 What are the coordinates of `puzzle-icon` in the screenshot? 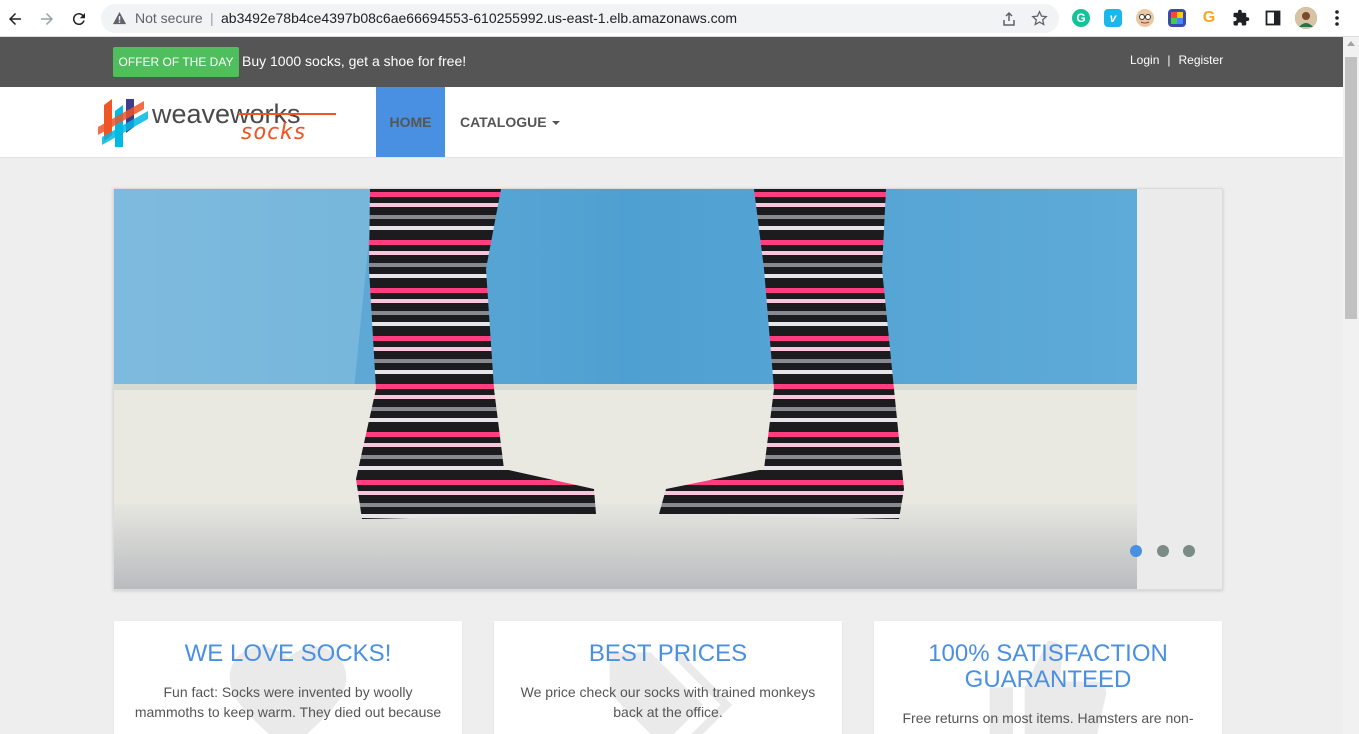 It's located at (1241, 17).